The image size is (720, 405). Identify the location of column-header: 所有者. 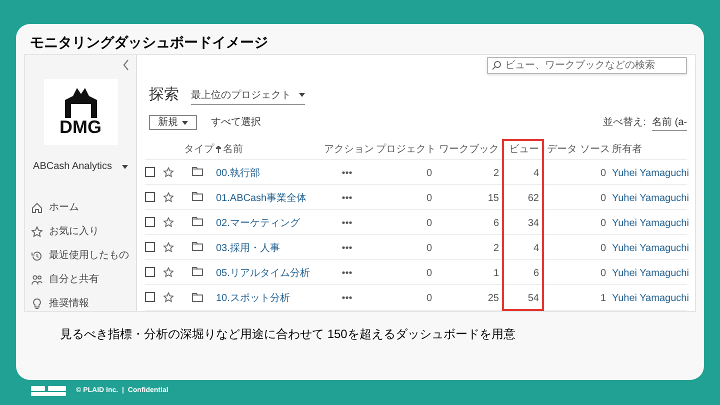
(648, 150).